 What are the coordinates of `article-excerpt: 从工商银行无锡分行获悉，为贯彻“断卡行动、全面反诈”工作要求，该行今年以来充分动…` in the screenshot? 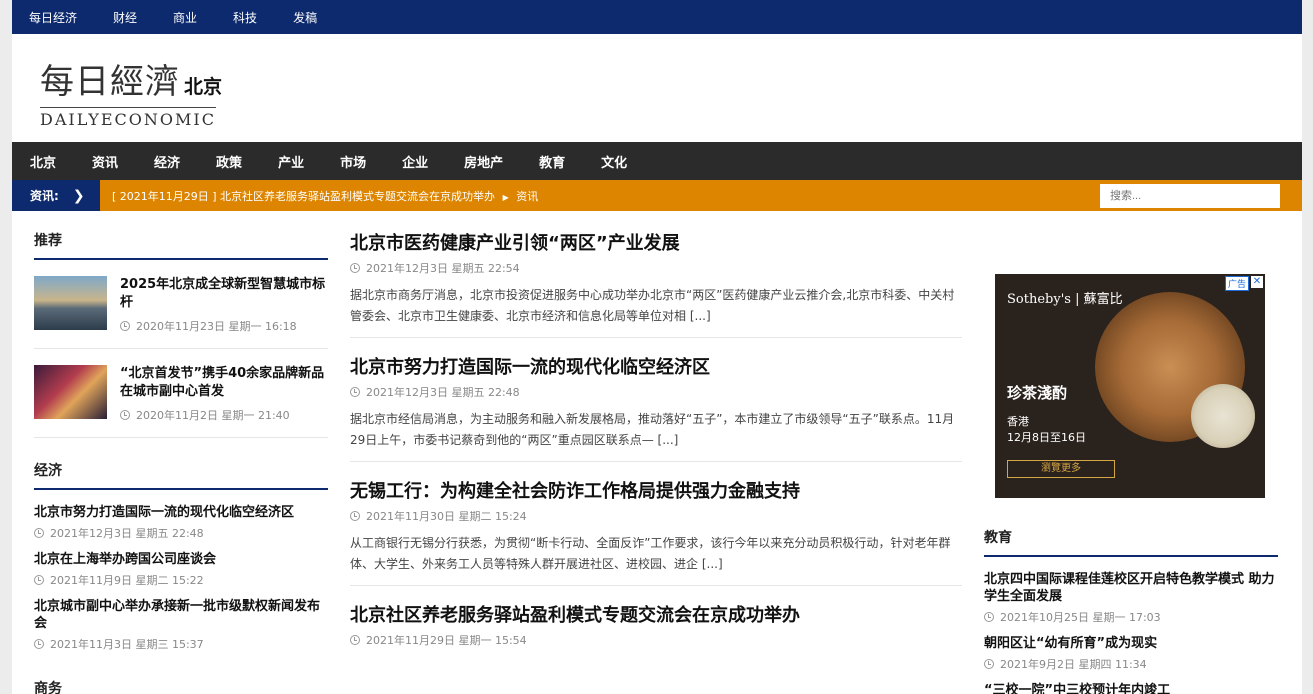 It's located at (650, 553).